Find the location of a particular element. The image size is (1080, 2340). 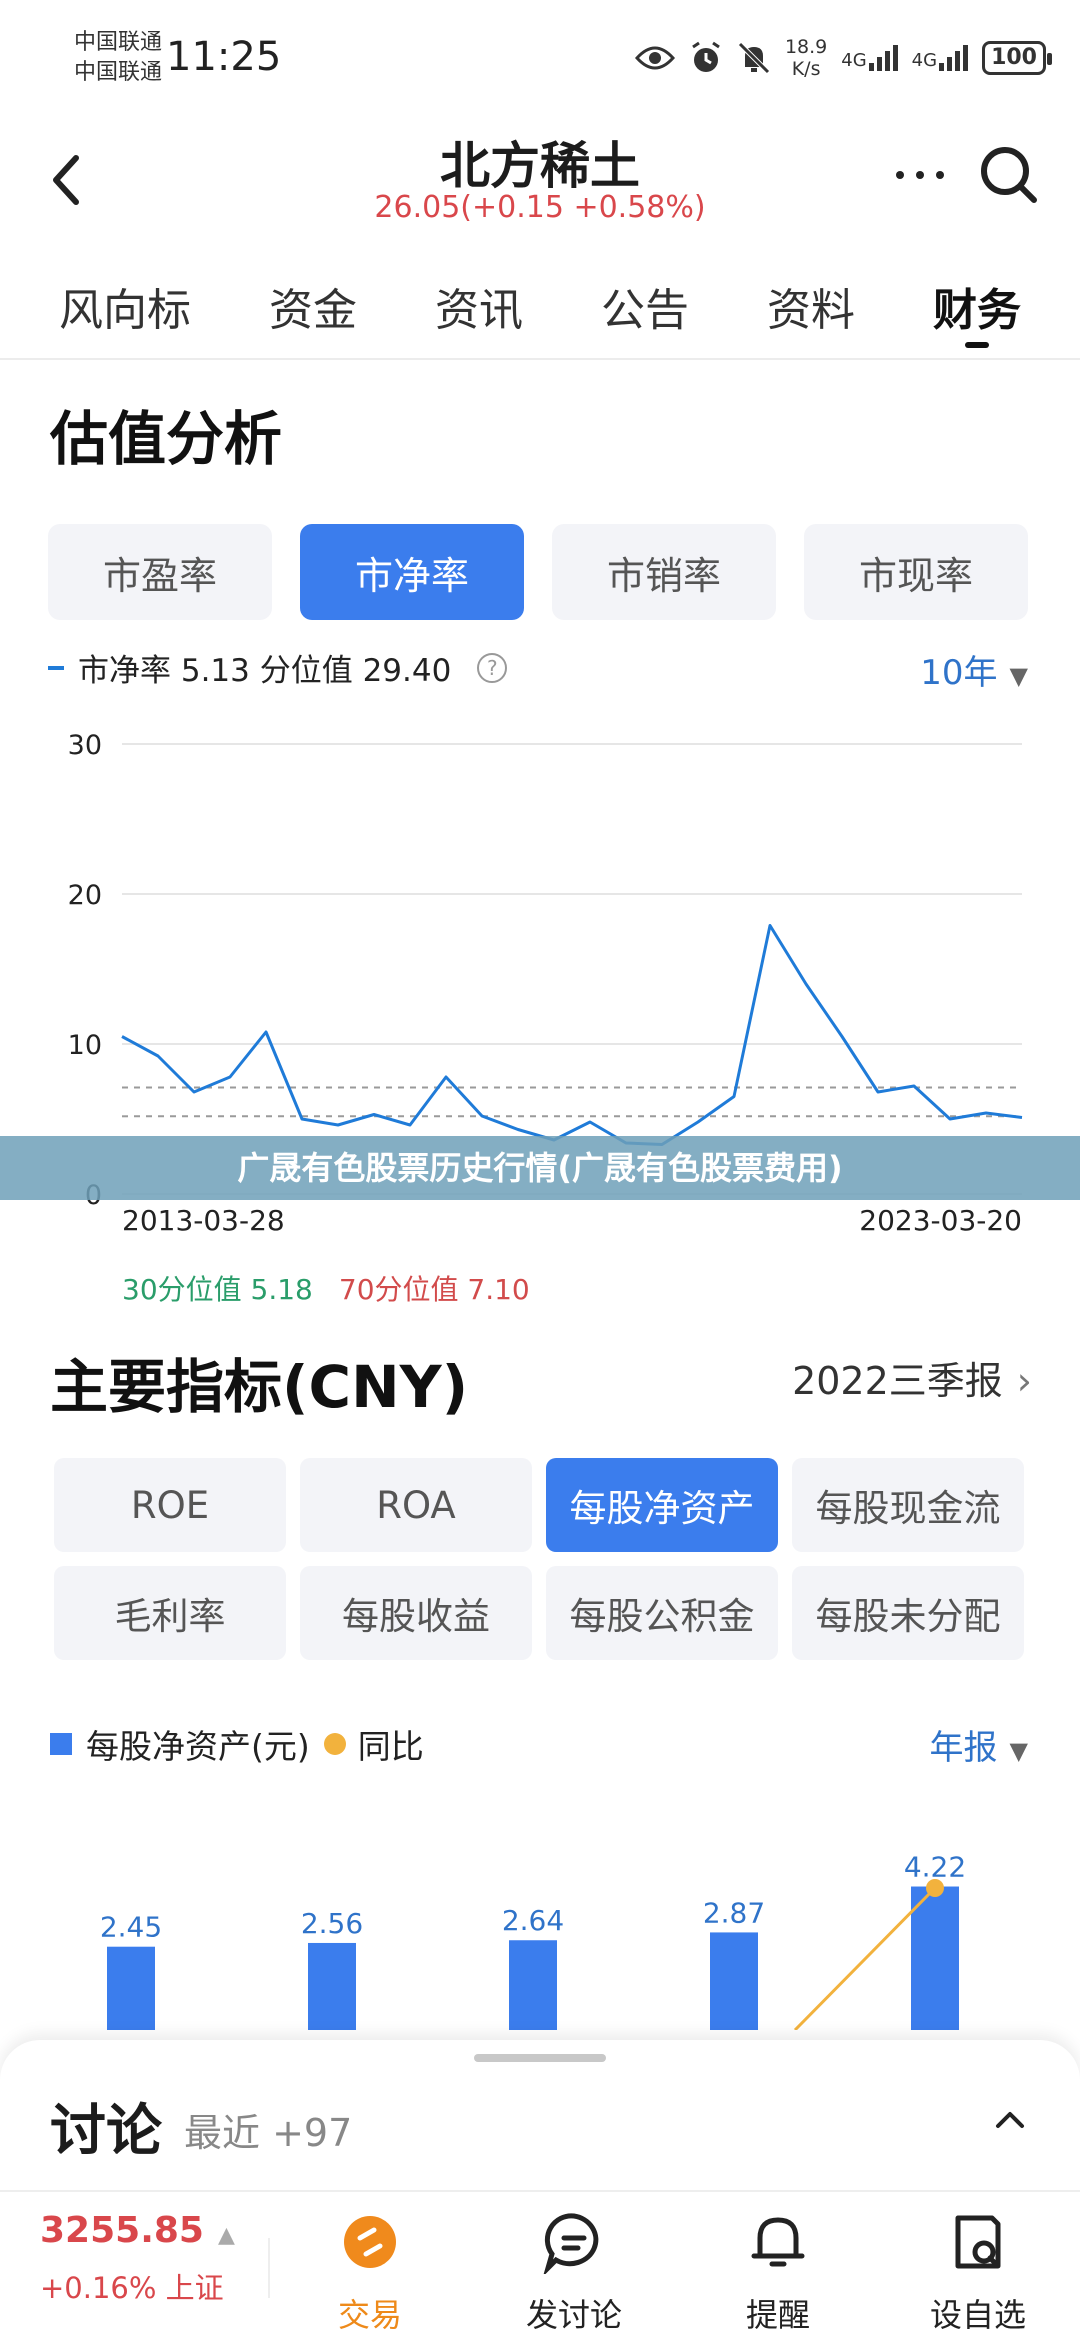

nav-trade: 交易 is located at coordinates (370, 2273).